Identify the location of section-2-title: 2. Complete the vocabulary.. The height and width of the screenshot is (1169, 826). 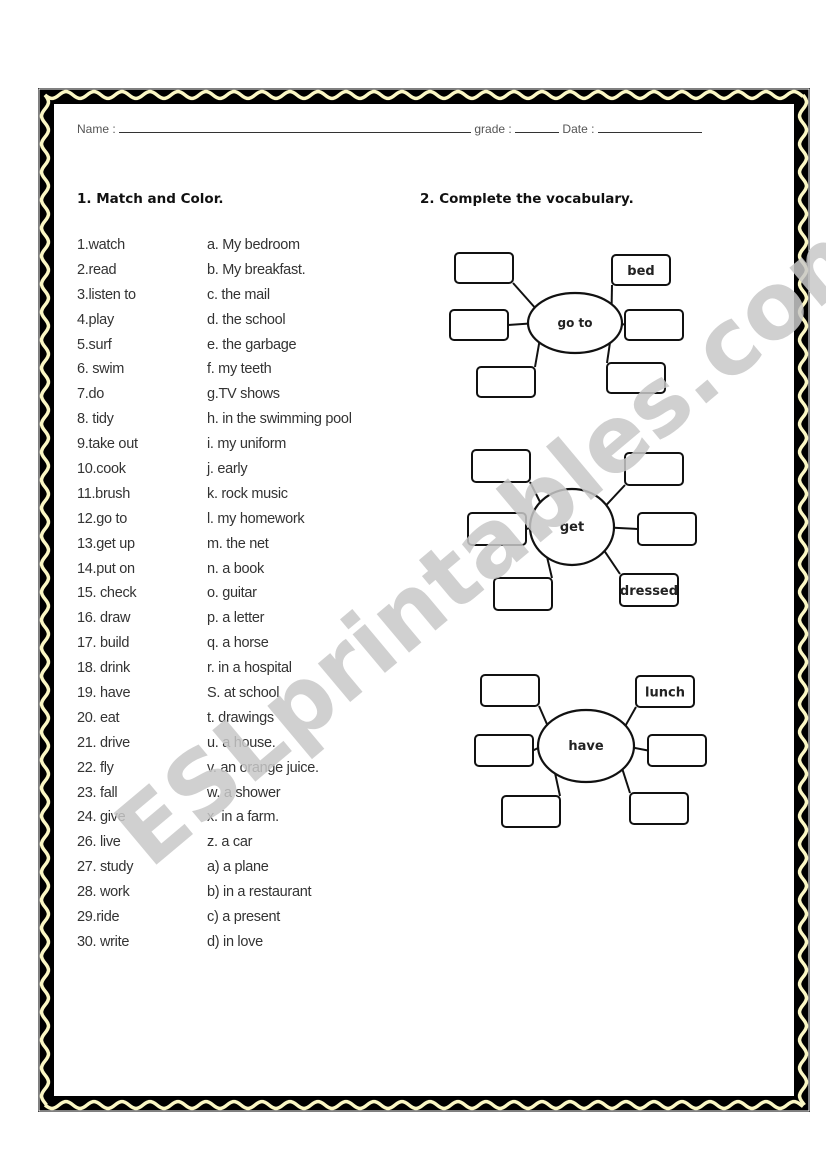
(527, 199).